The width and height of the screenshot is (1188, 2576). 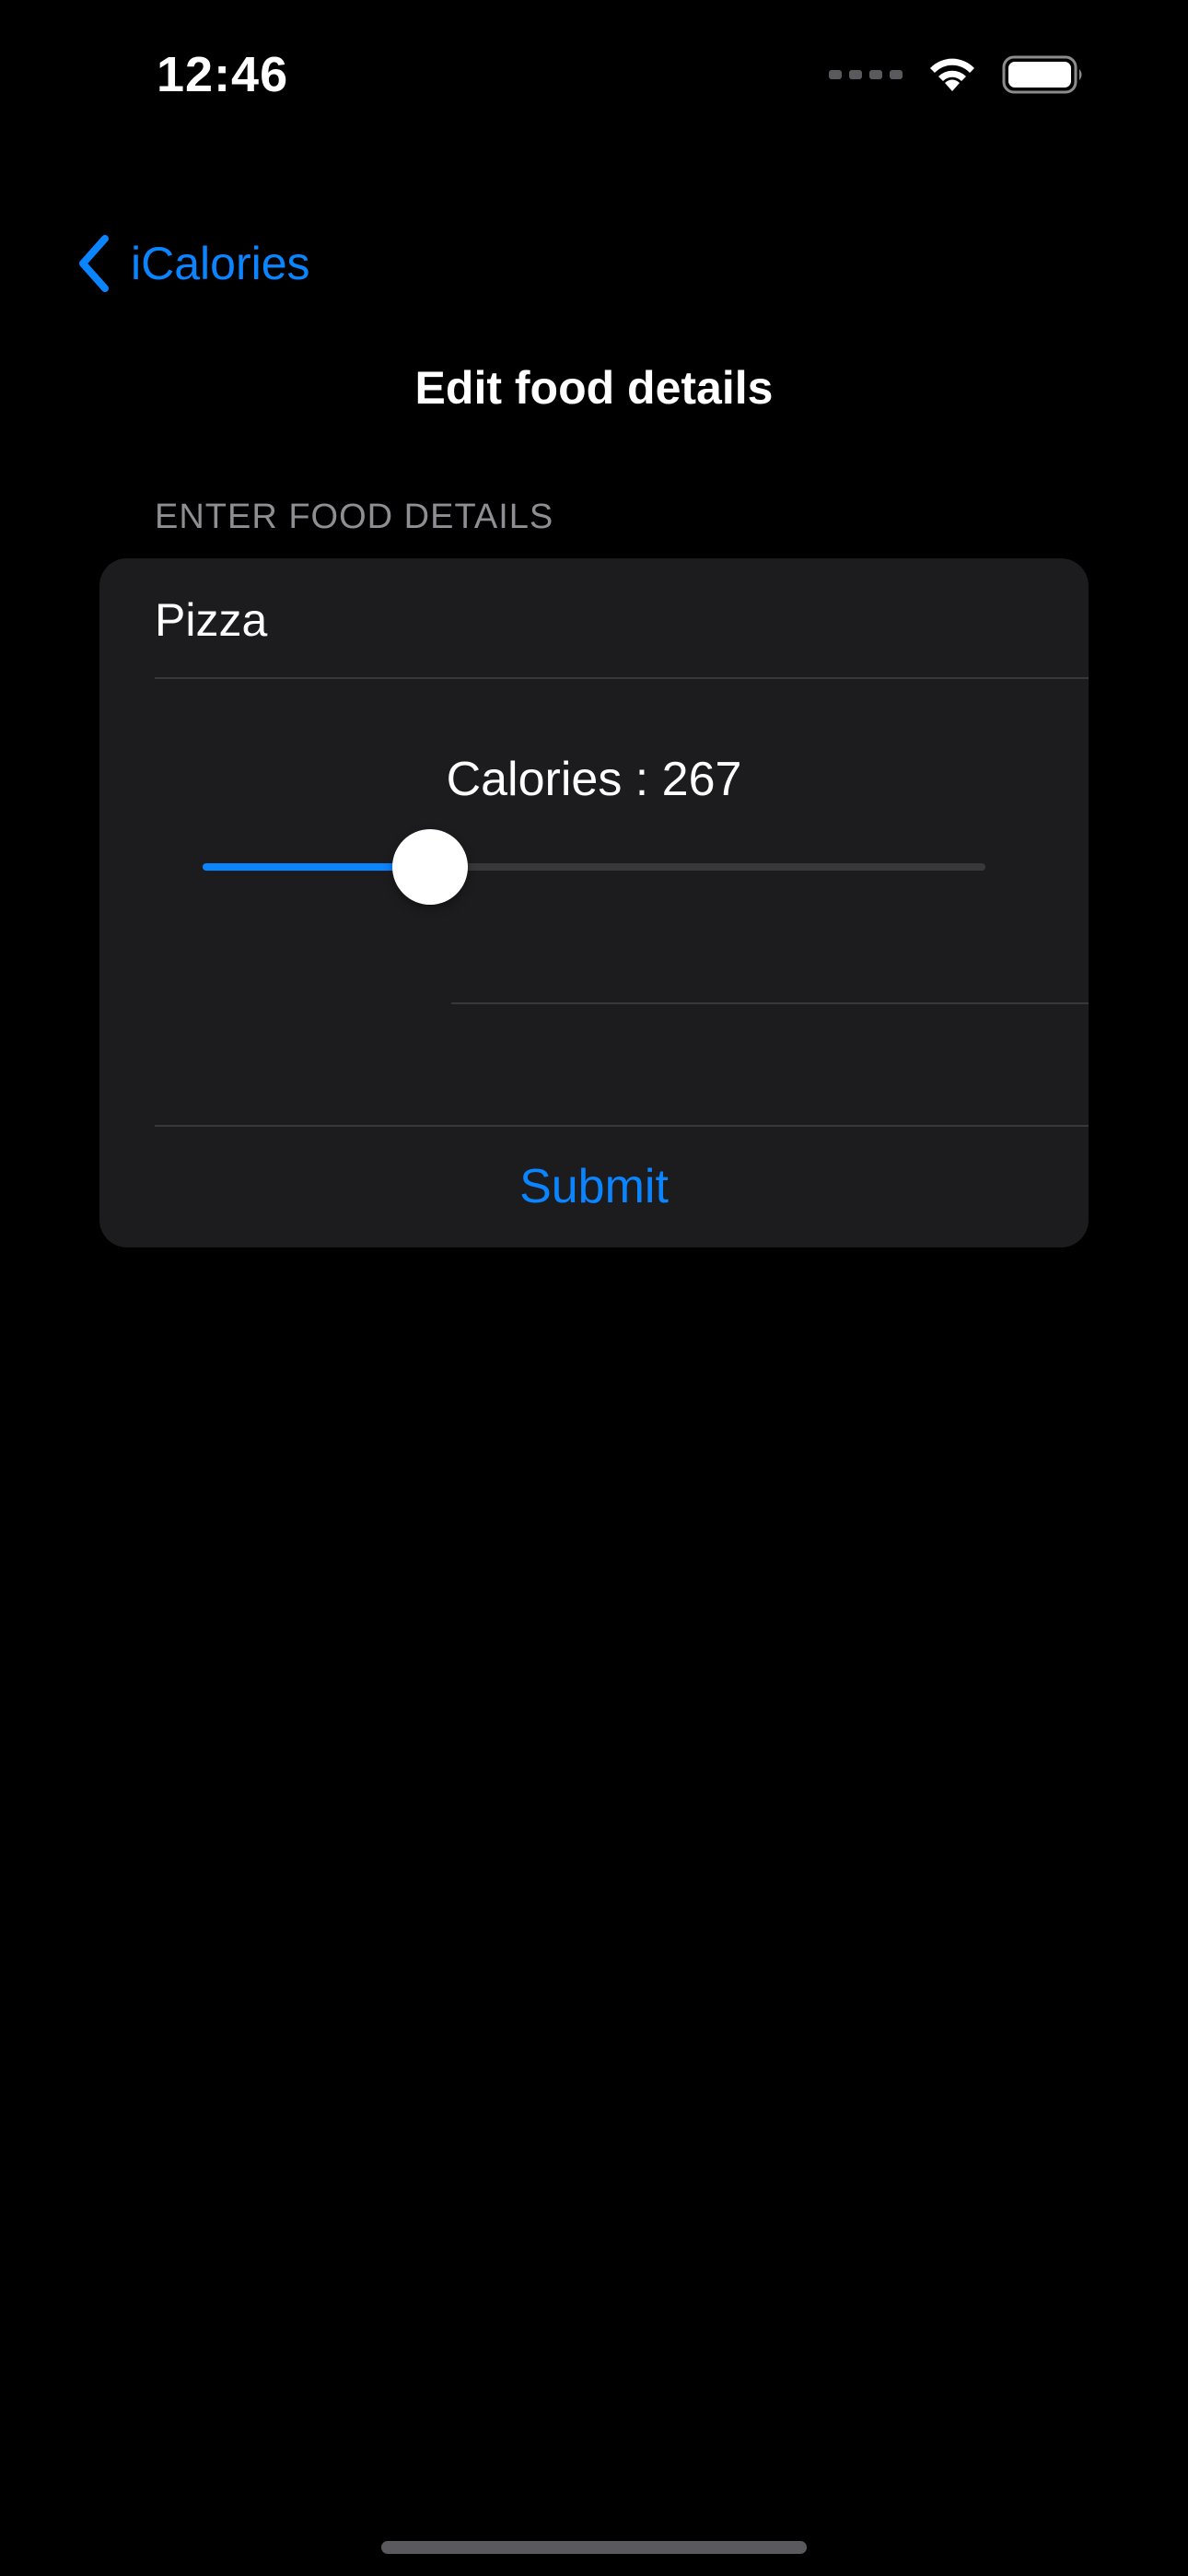 What do you see at coordinates (594, 779) in the screenshot?
I see `calories-label: Calories : 267` at bounding box center [594, 779].